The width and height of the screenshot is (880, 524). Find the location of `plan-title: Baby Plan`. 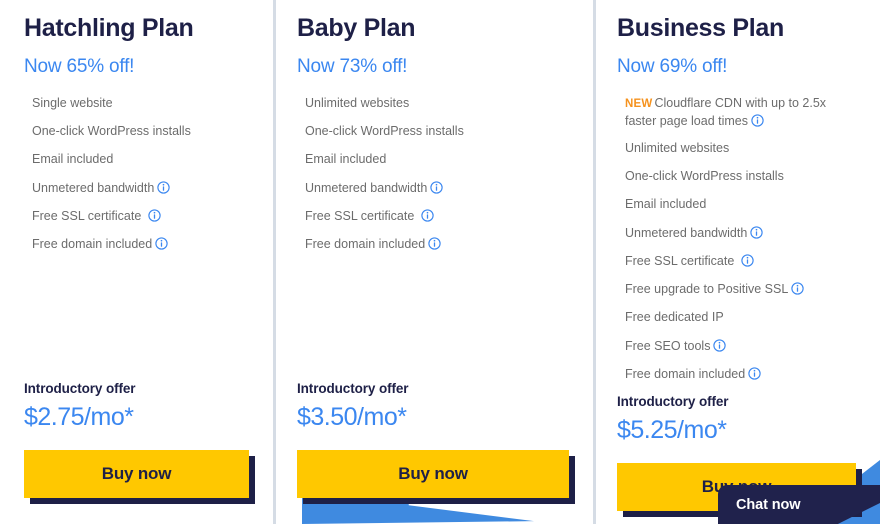

plan-title: Baby Plan is located at coordinates (356, 28).